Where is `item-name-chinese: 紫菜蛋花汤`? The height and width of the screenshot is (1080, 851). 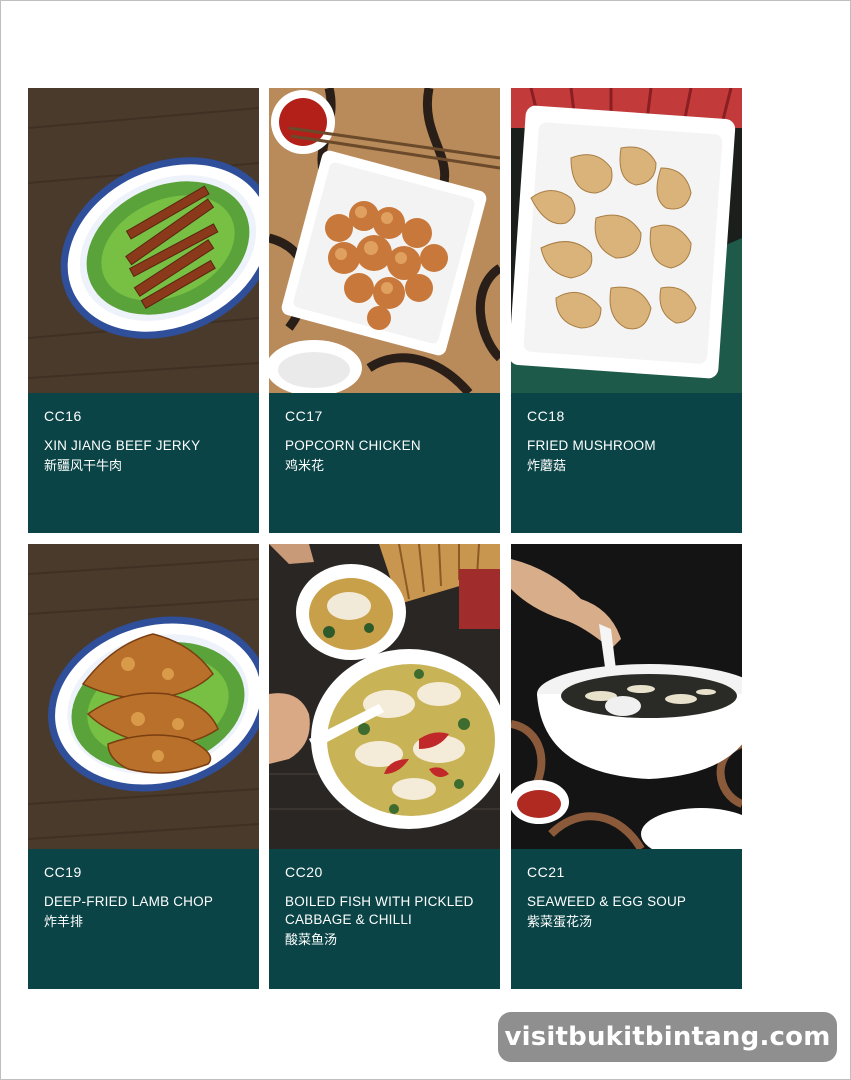
item-name-chinese: 紫菜蛋花汤 is located at coordinates (560, 922).